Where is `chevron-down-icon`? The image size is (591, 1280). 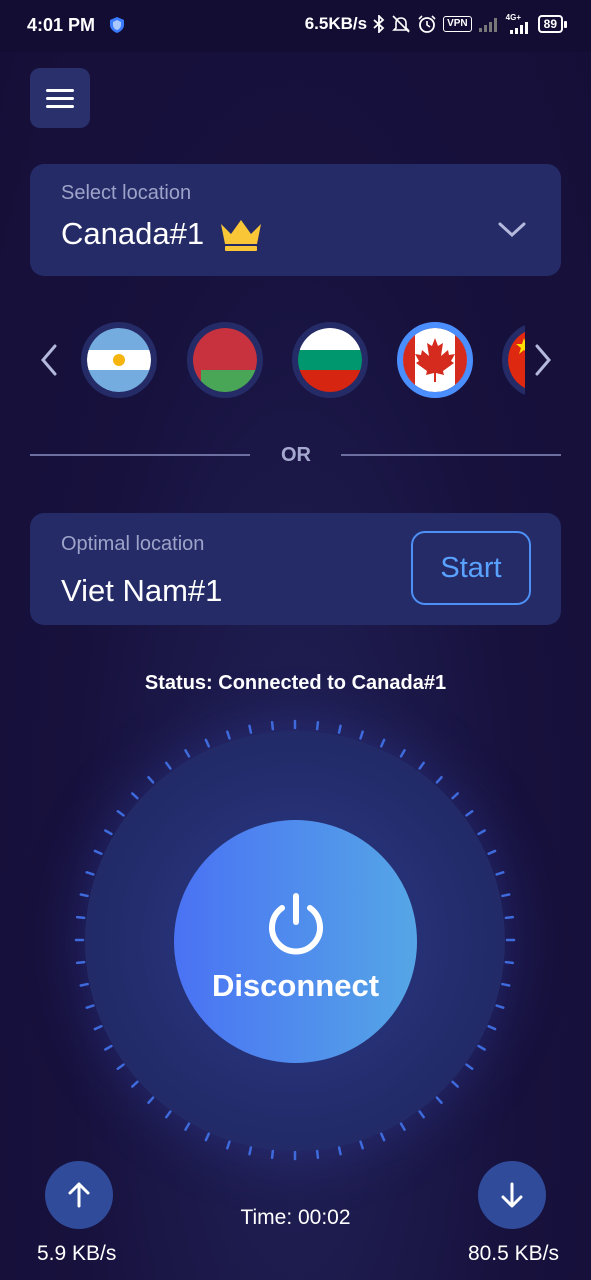 chevron-down-icon is located at coordinates (512, 230).